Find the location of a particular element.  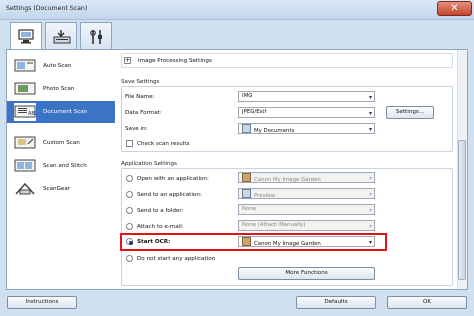

sidebar-item-photo-scan: Photo Scan is located at coordinates (61, 89).